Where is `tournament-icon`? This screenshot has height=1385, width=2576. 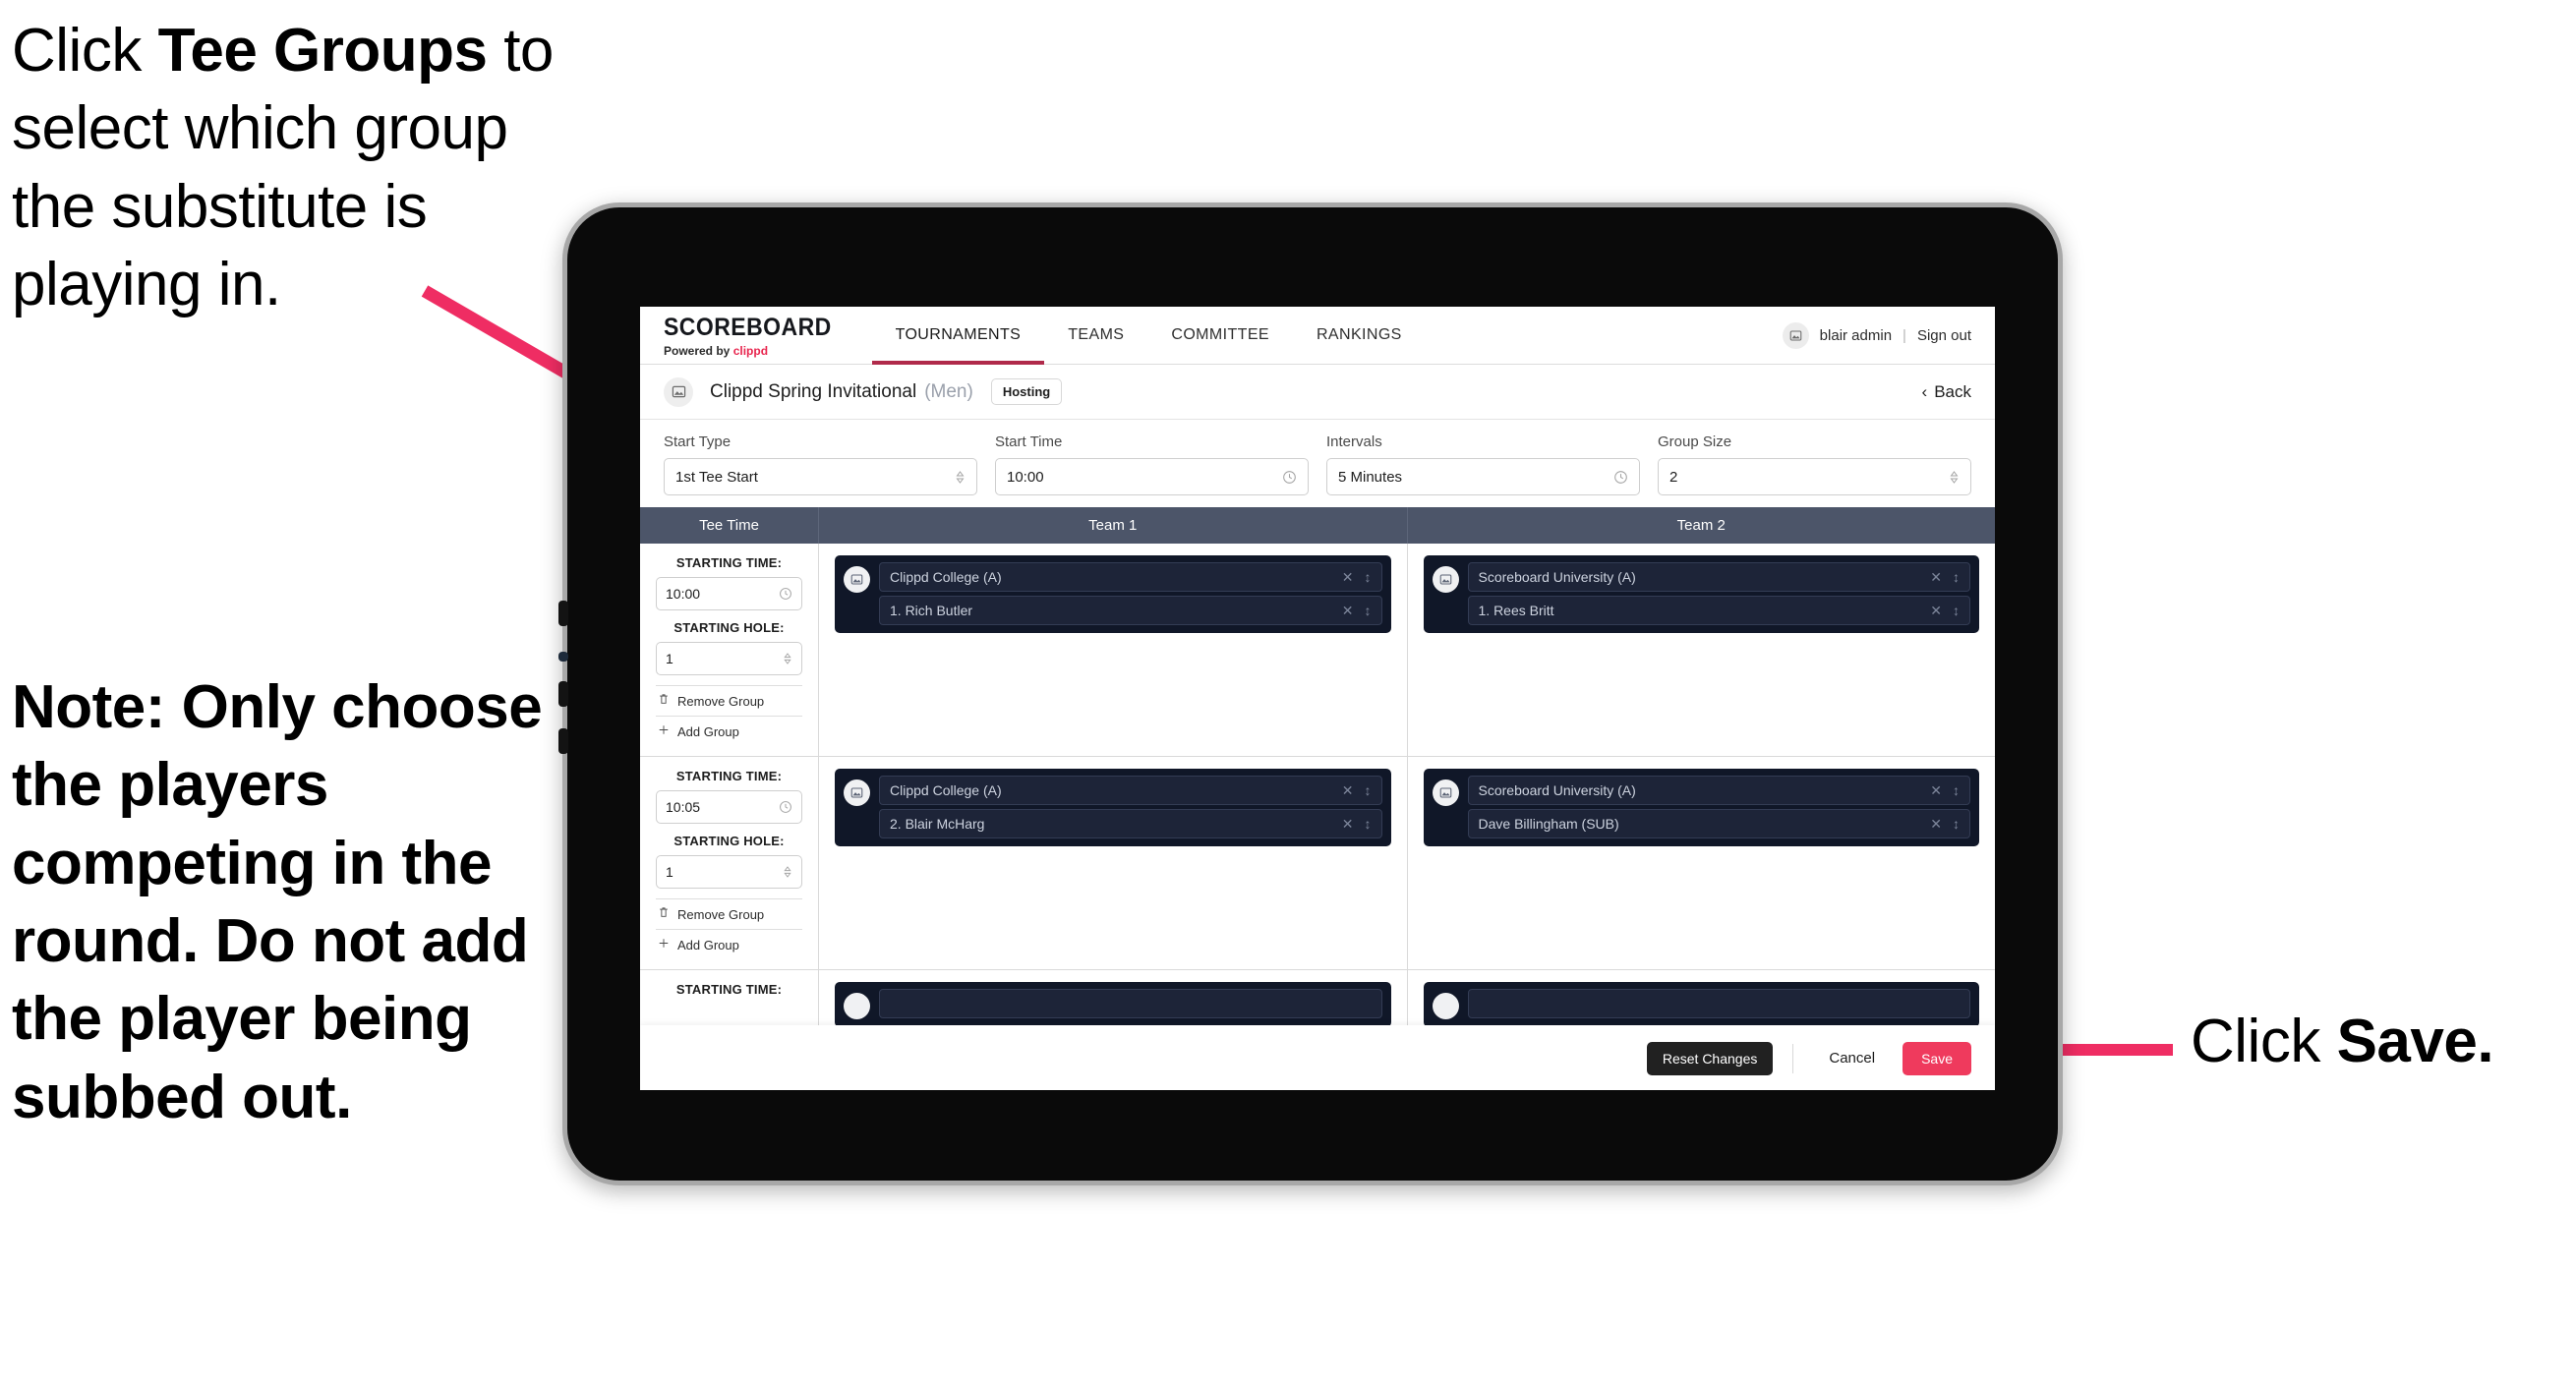
tournament-icon is located at coordinates (678, 391).